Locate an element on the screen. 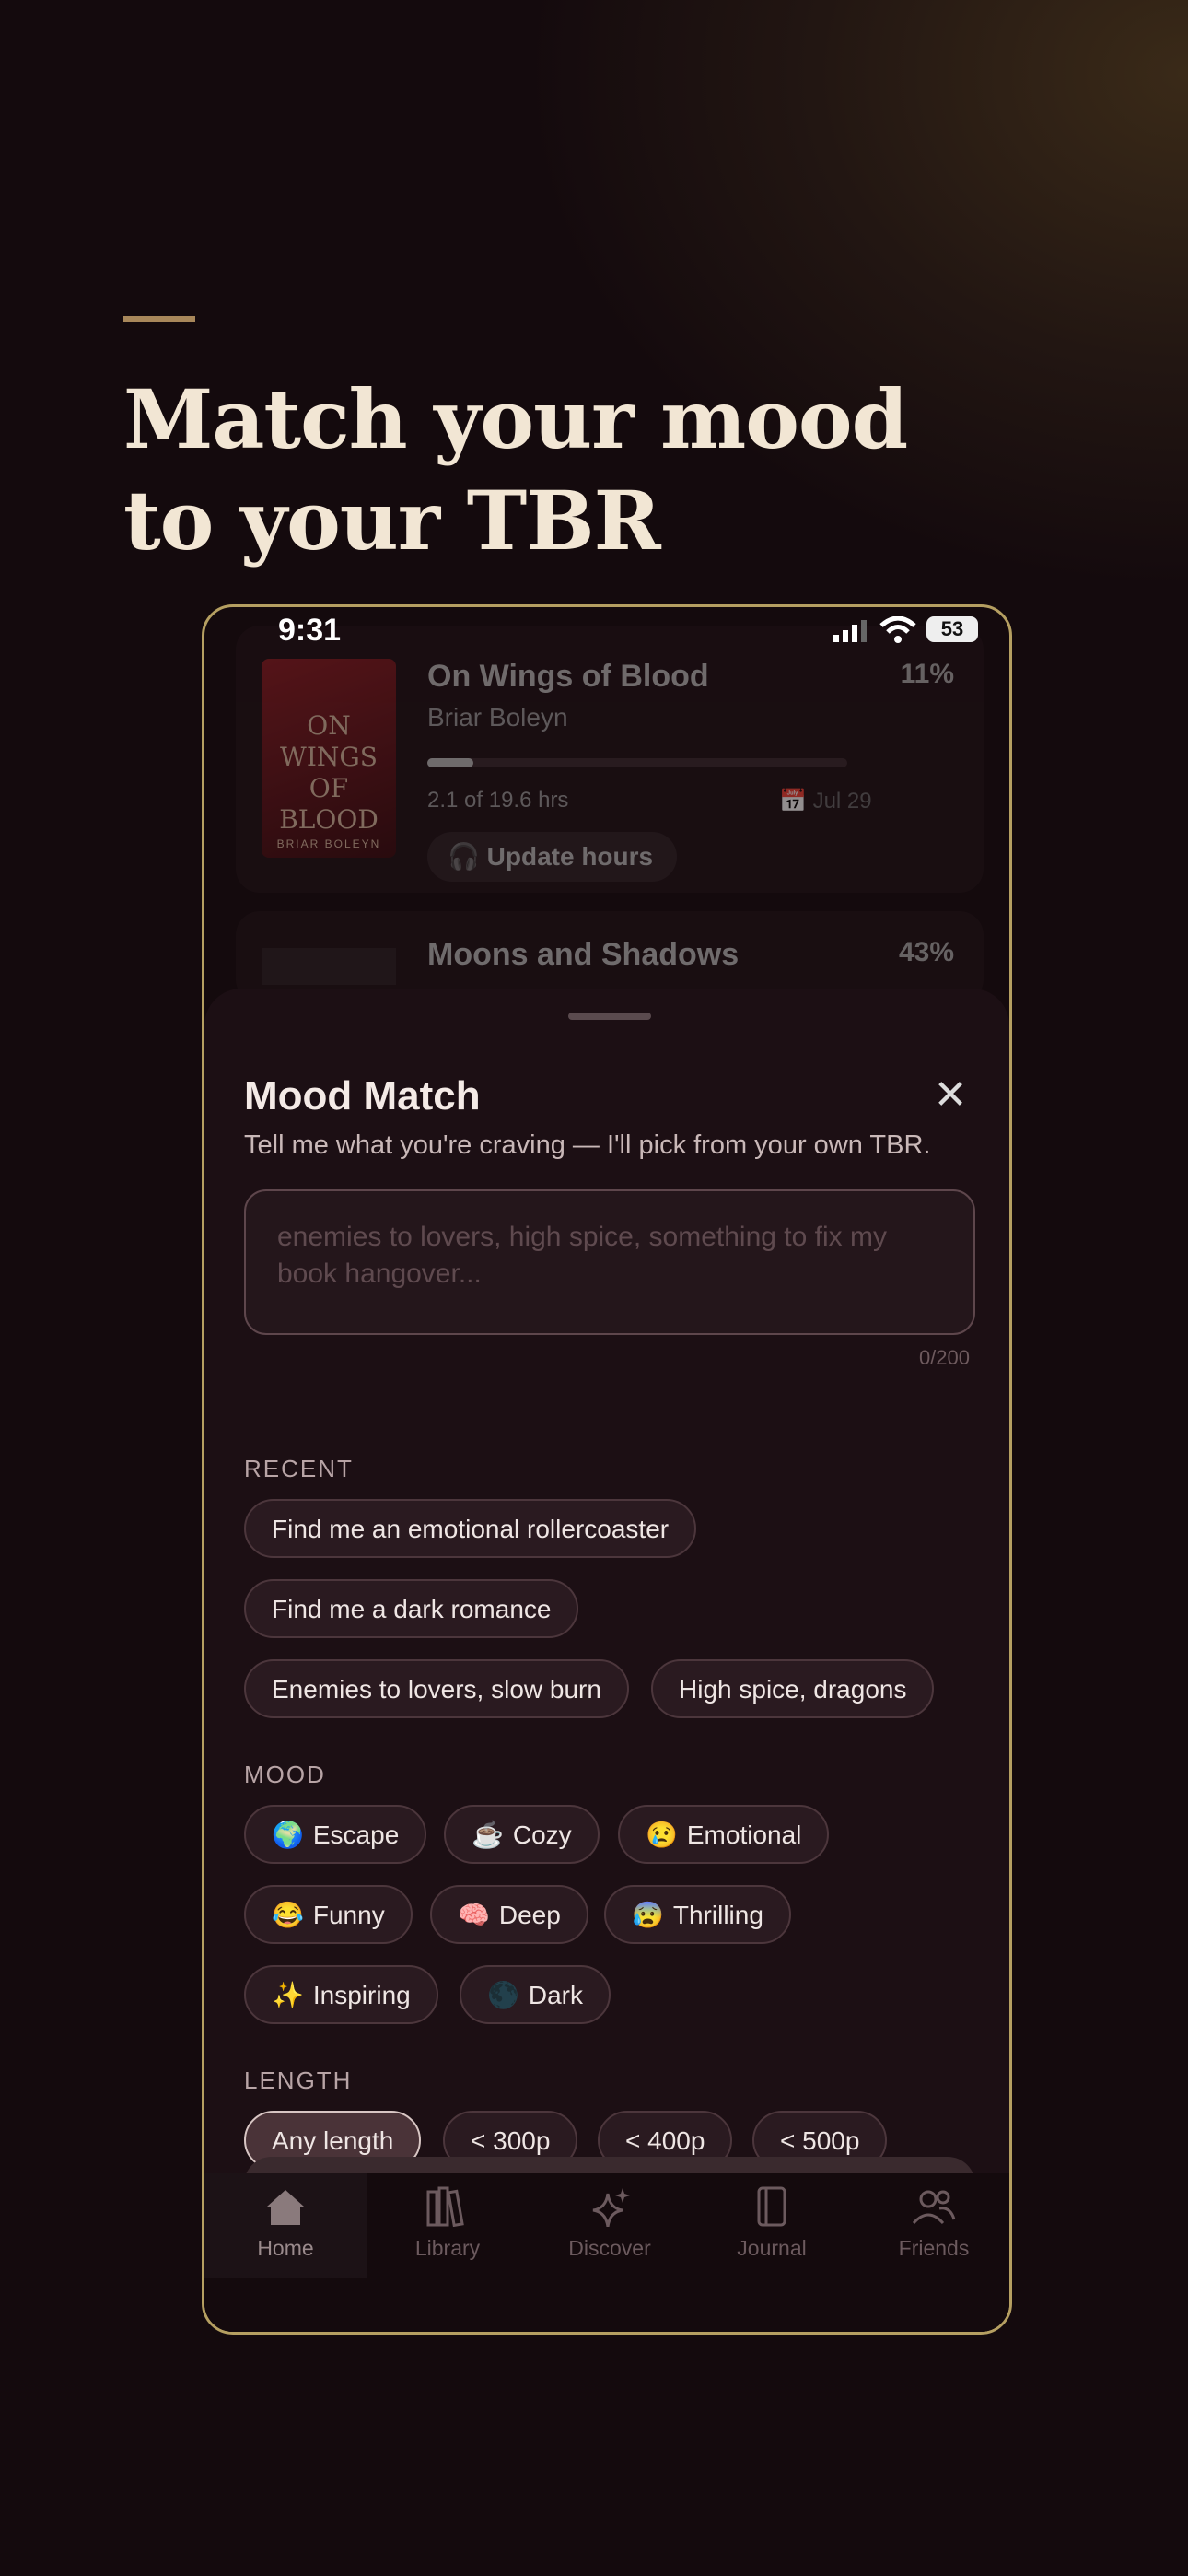 The height and width of the screenshot is (2576, 1188). tab-discover: Discover is located at coordinates (610, 2223).